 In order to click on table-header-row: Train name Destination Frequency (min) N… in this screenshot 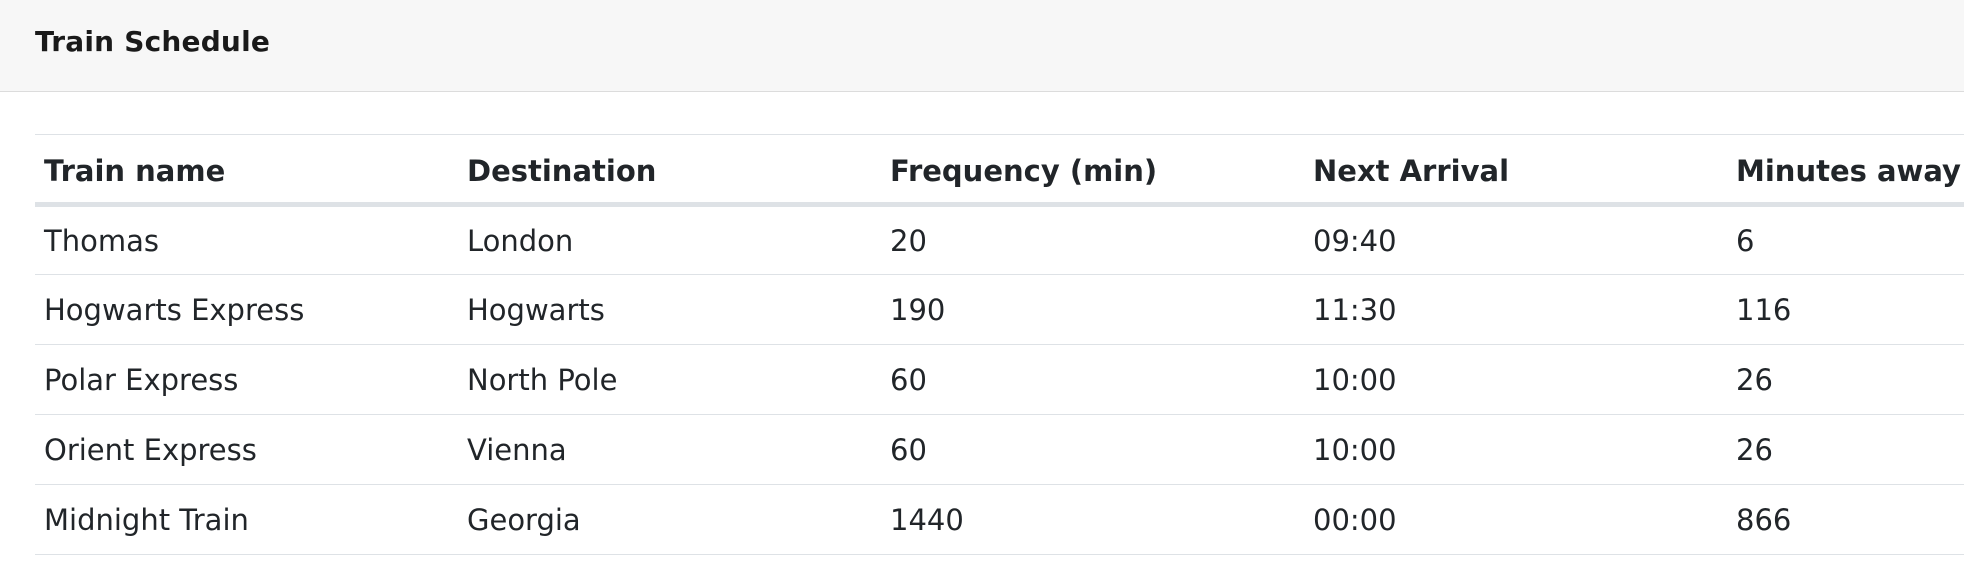, I will do `click(999, 170)`.